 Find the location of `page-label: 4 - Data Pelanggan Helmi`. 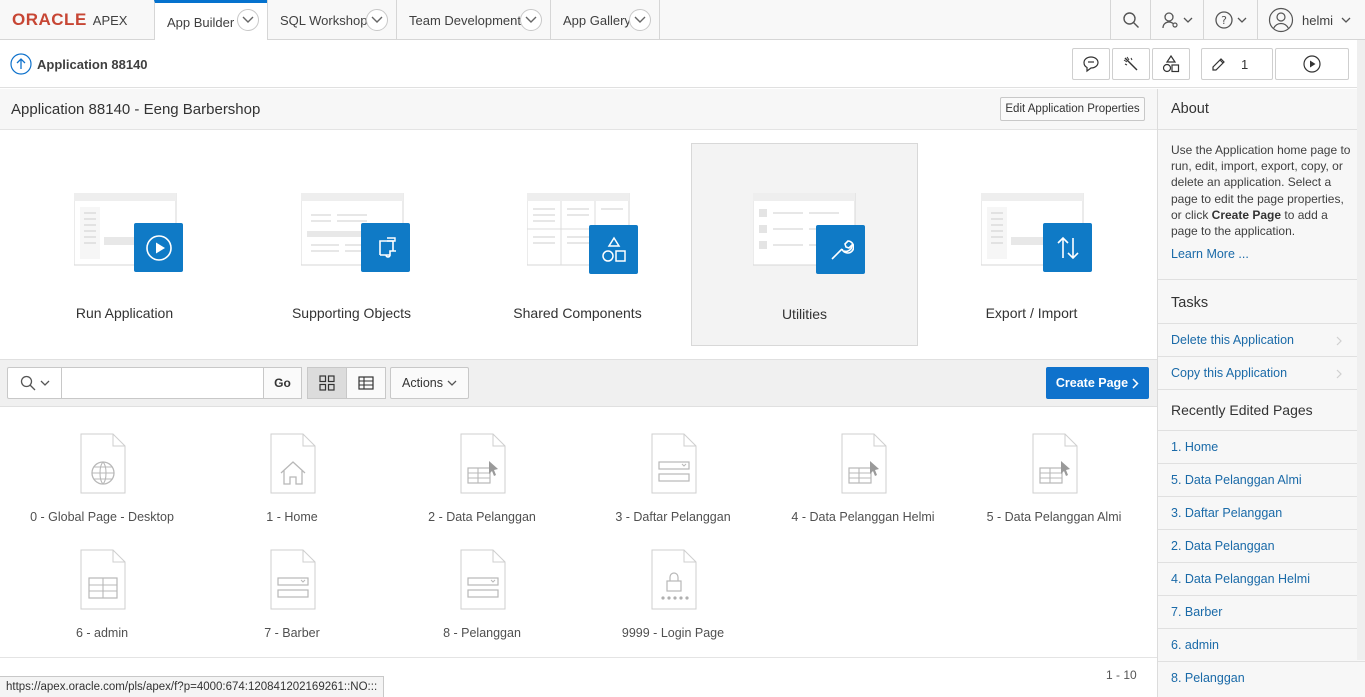

page-label: 4 - Data Pelanggan Helmi is located at coordinates (863, 517).